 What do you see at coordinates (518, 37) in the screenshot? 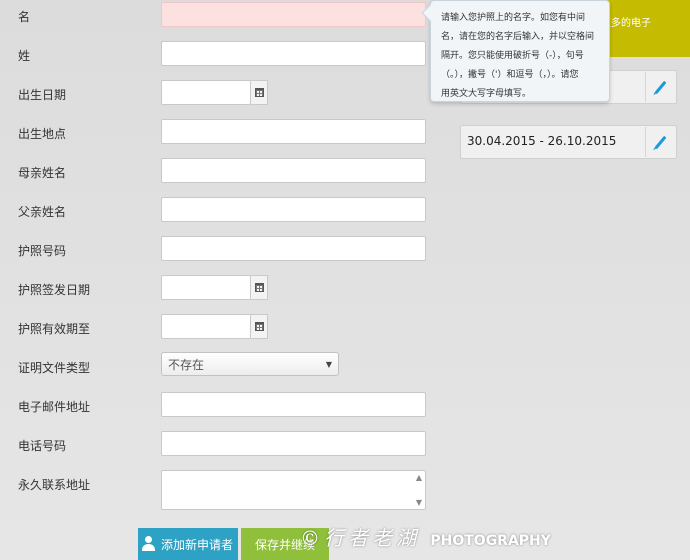
I see `tooltip-line: 名，请在您的名字后输入，并以空格间` at bounding box center [518, 37].